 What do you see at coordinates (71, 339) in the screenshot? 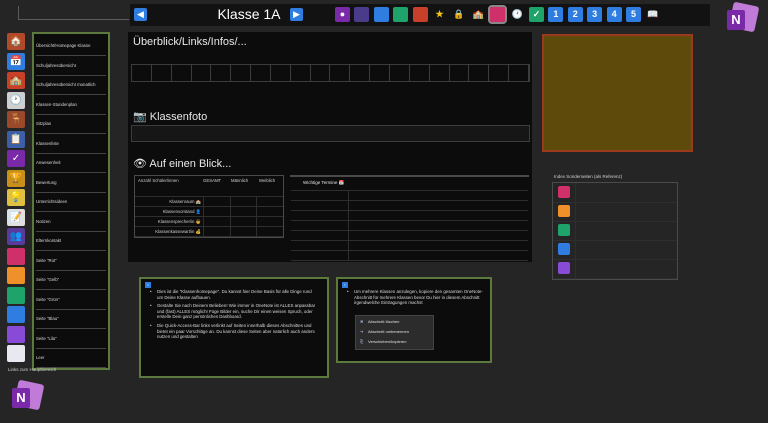
I see `sidebar-item: Seite "Lila"` at bounding box center [71, 339].